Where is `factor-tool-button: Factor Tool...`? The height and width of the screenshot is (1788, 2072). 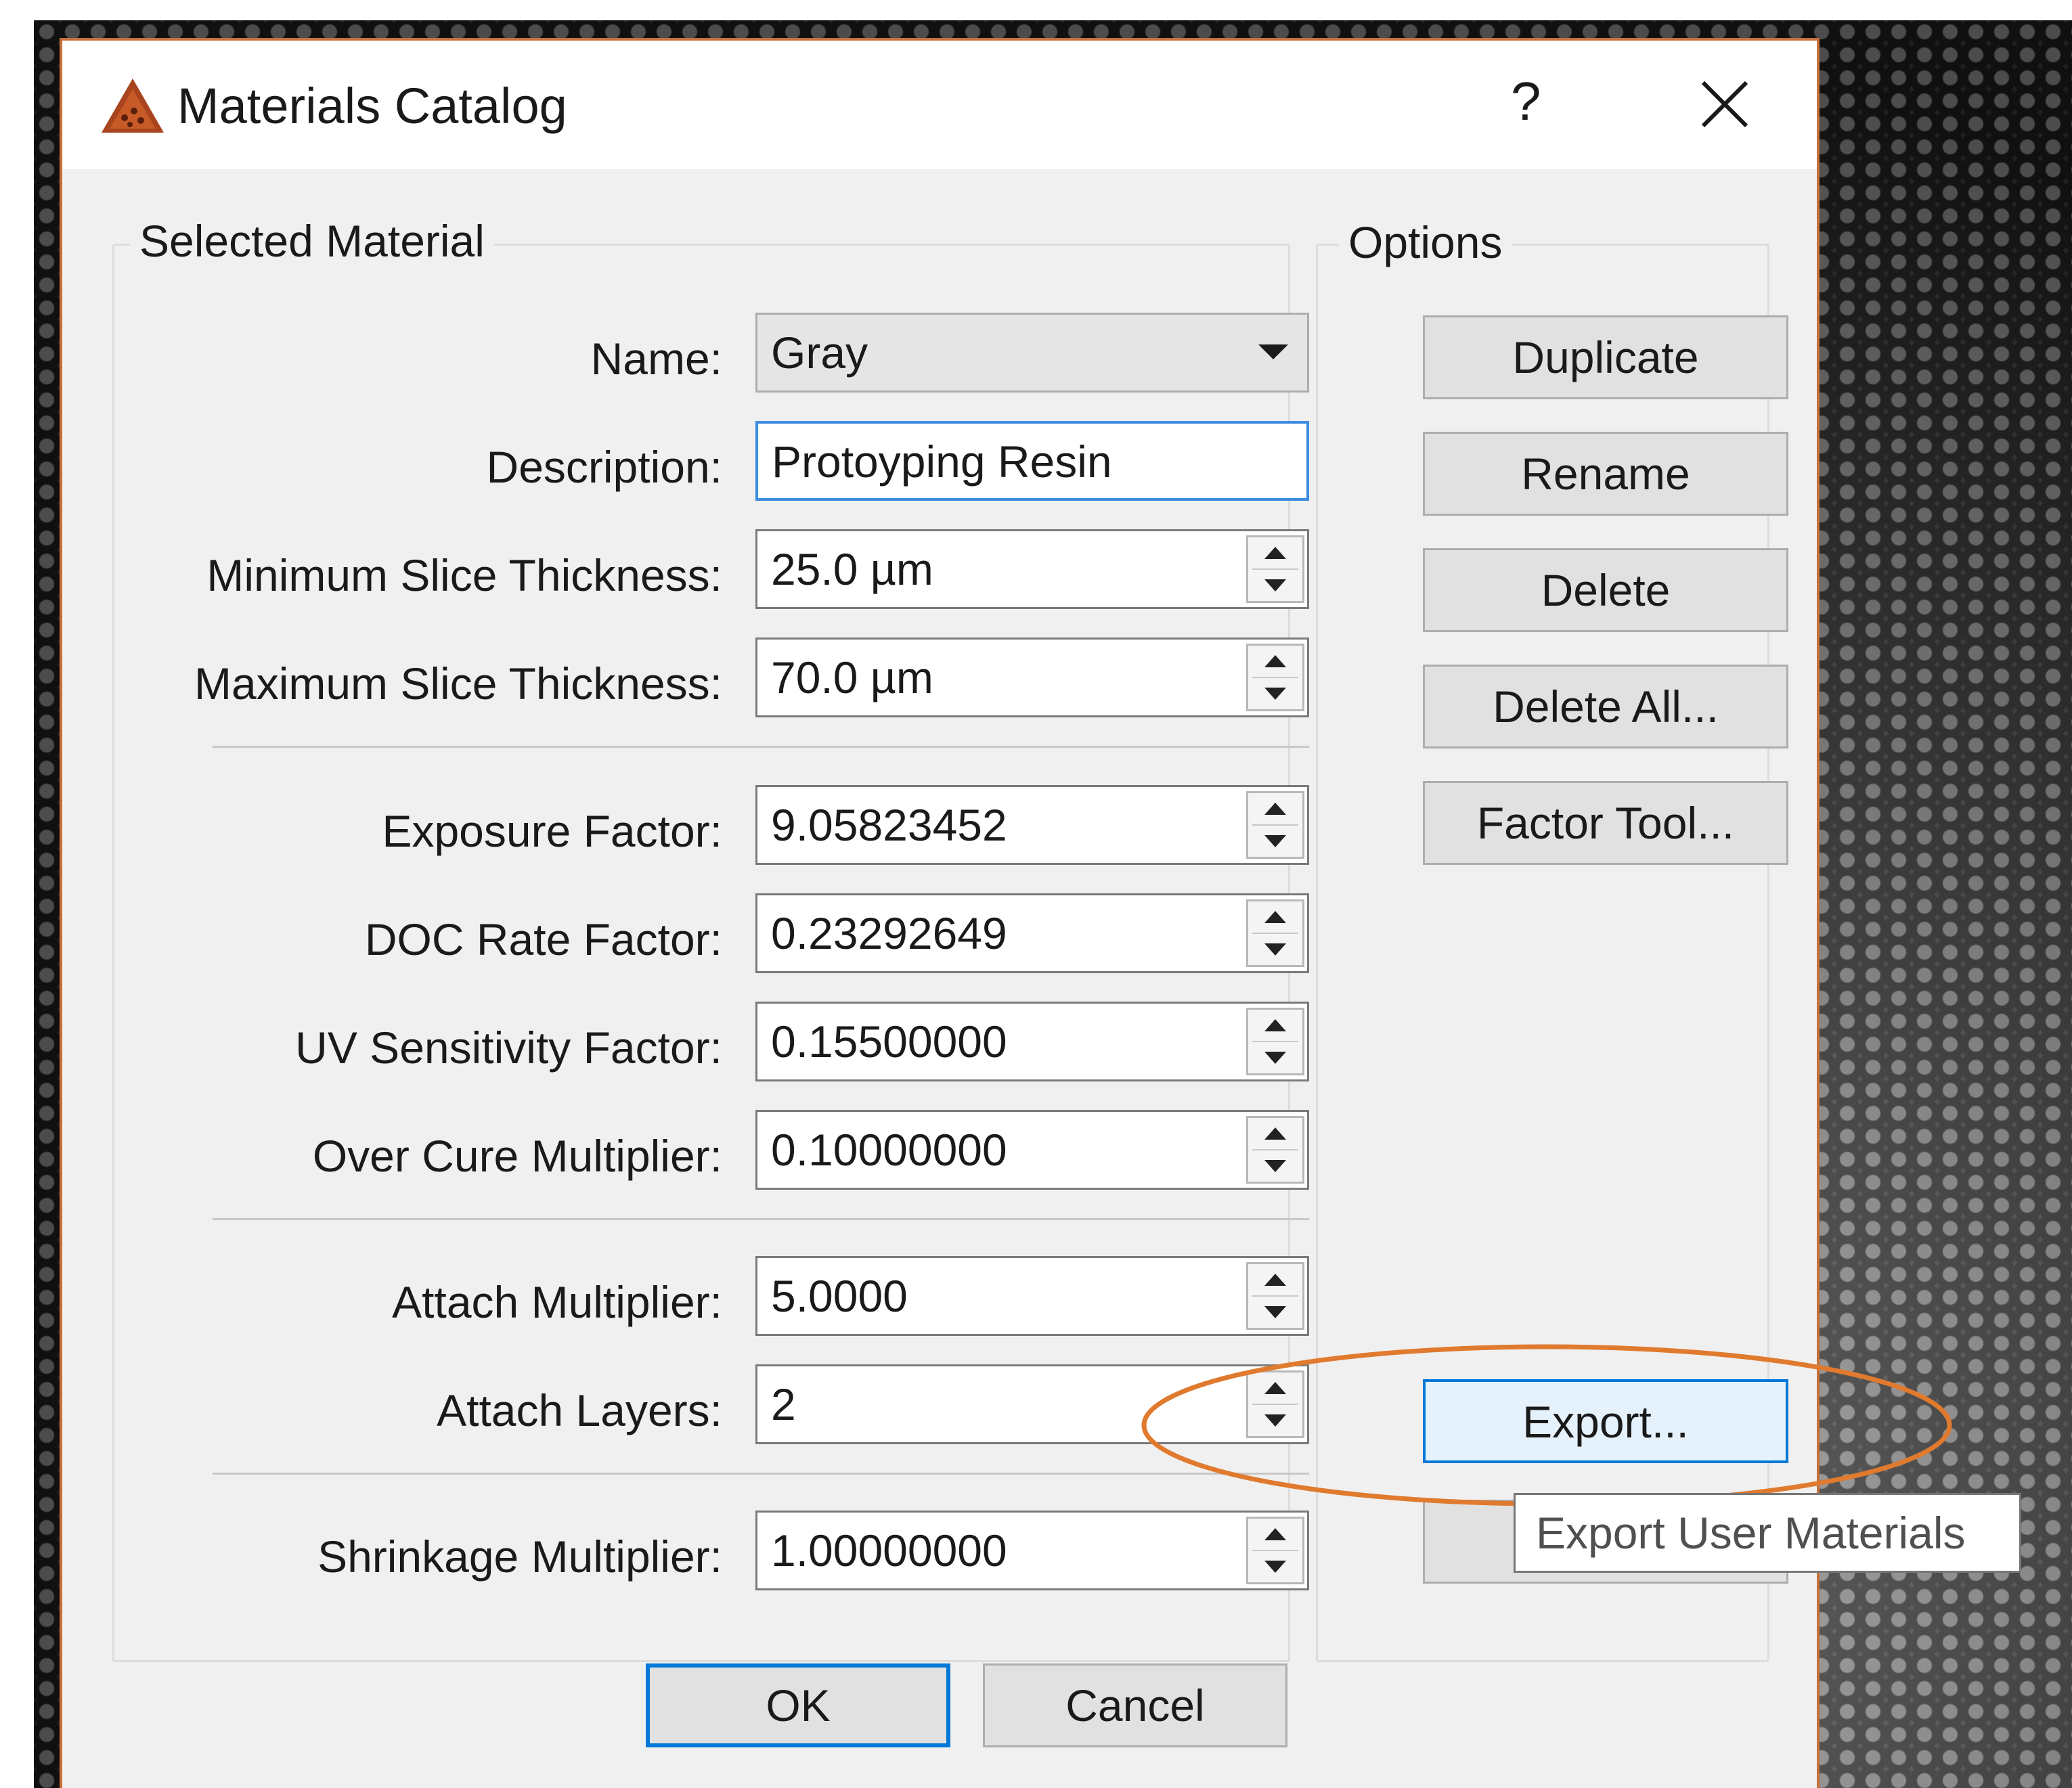 factor-tool-button: Factor Tool... is located at coordinates (1605, 823).